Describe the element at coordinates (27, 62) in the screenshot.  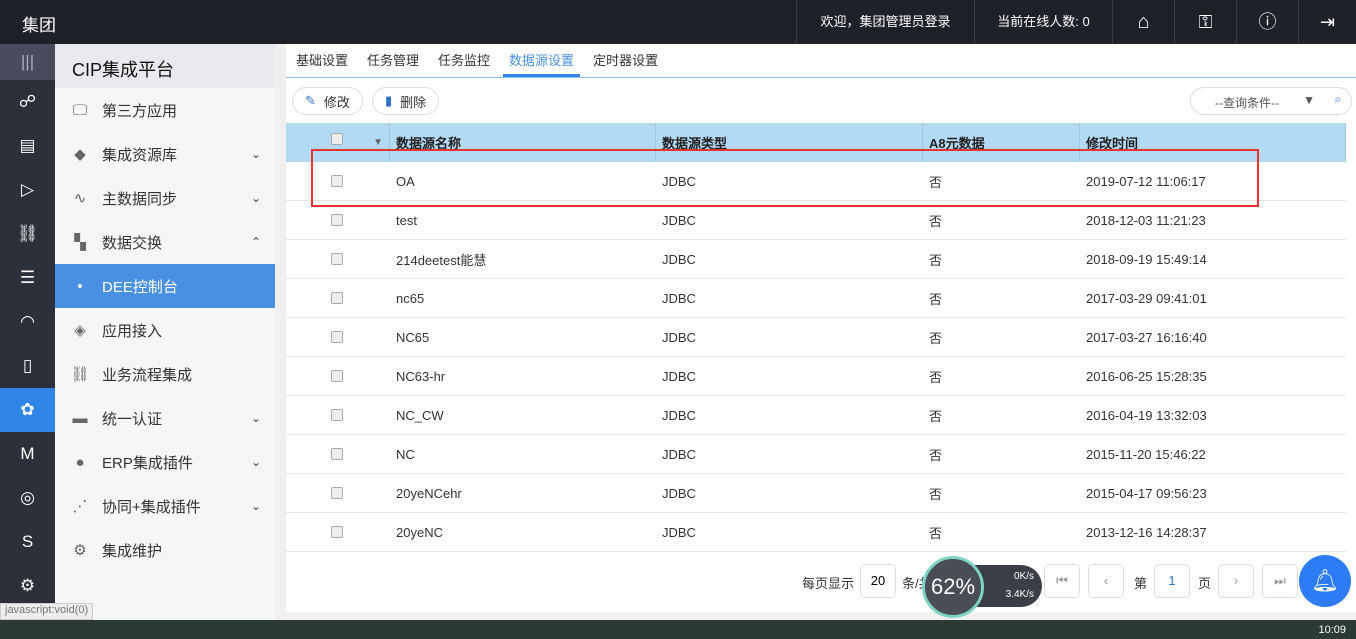
I see `menu-toggle-icon: |||` at that location.